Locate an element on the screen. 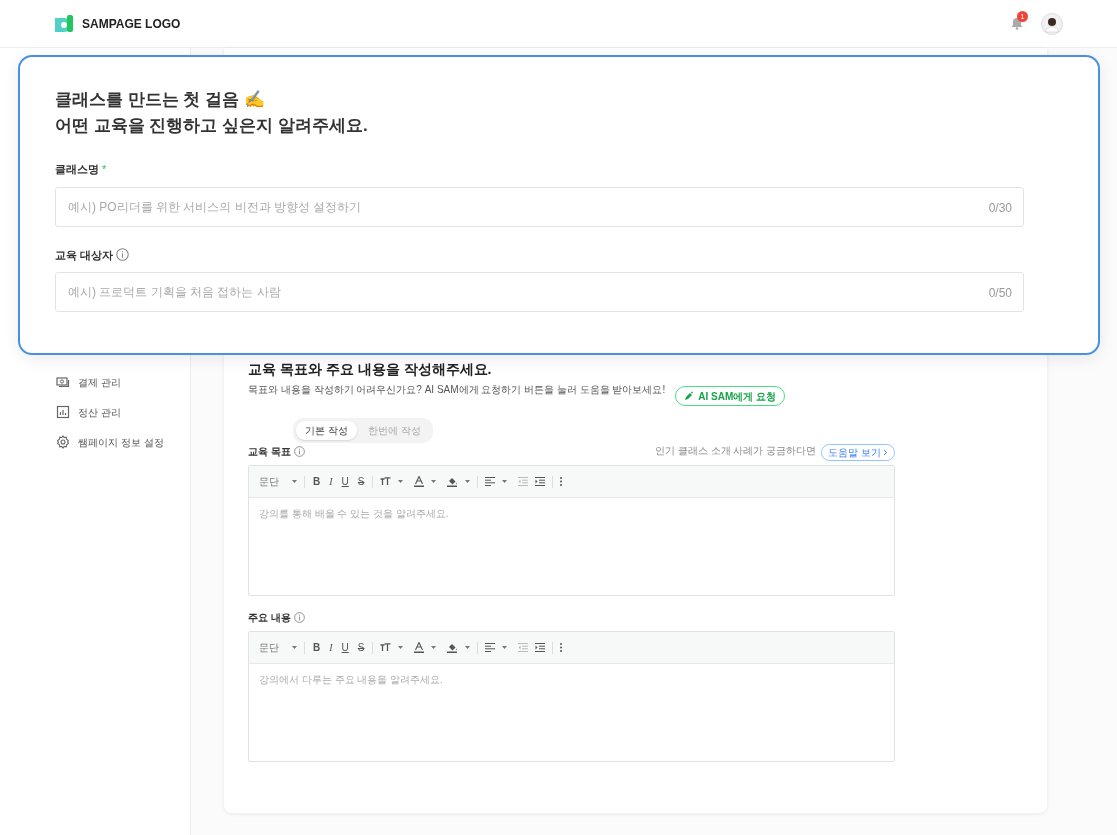  editor-text-area: 강의를 통해 배울 수 있는 것을 알려주세요. is located at coordinates (571, 546).